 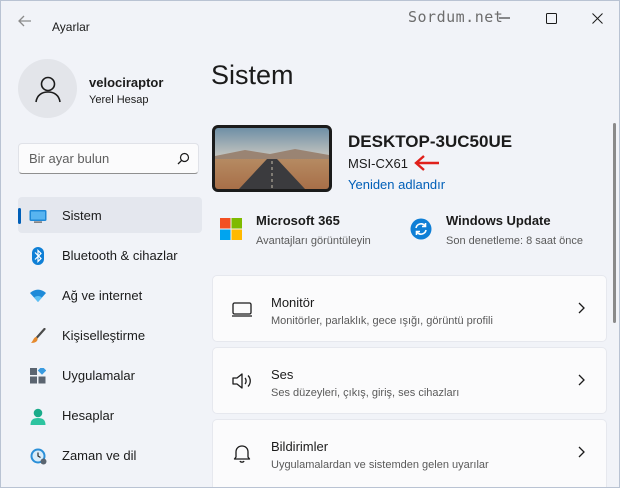 I want to click on person-avatar-icon, so click(x=47, y=89).